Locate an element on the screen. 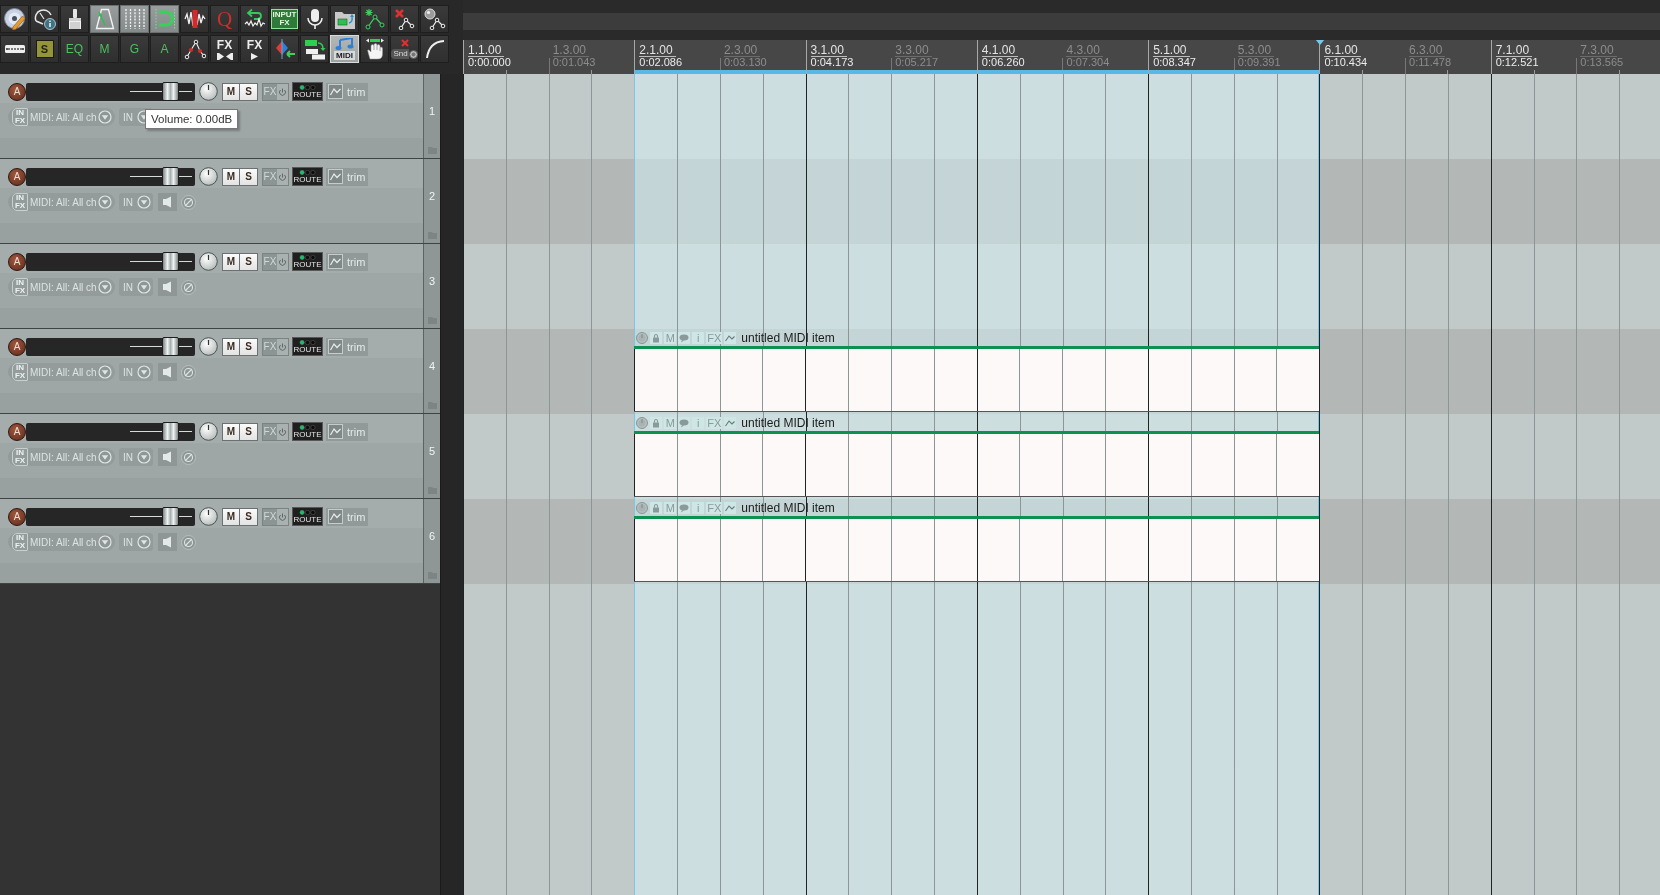  toolbar-button: G is located at coordinates (134, 49).